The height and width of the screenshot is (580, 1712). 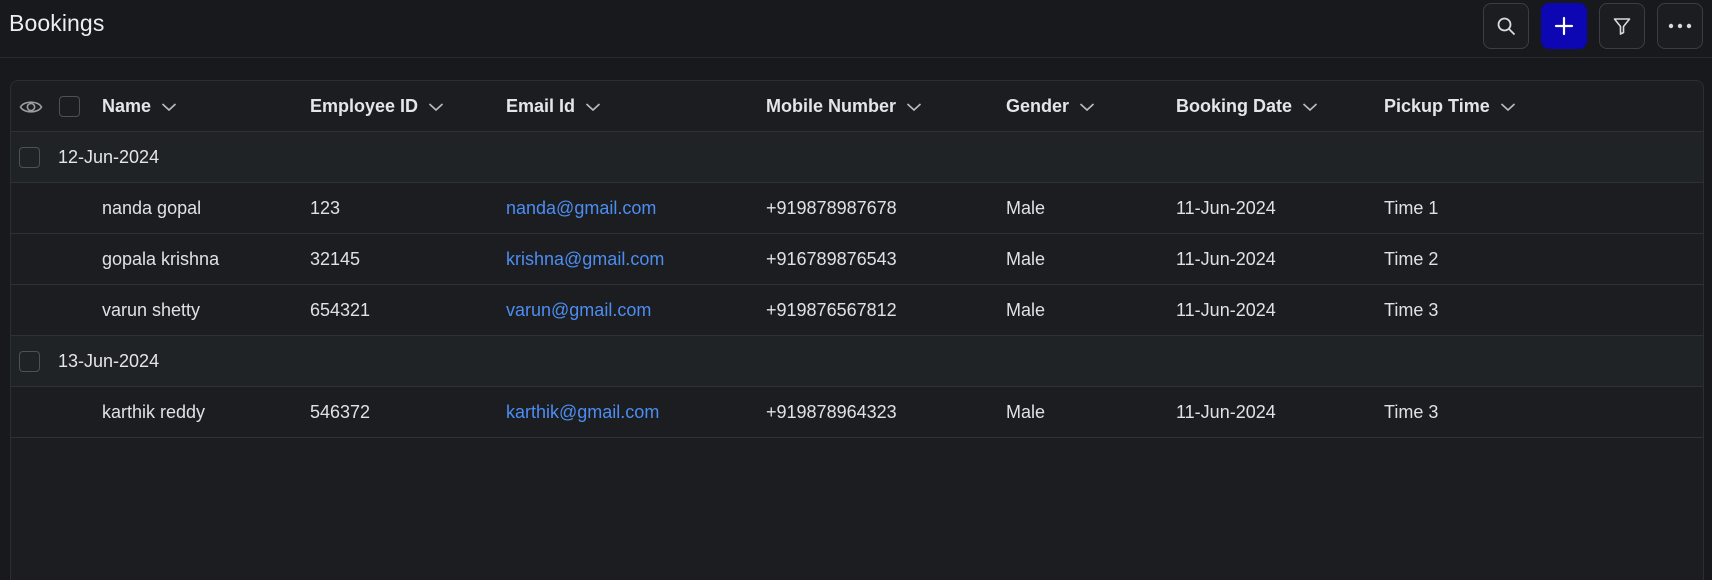 I want to click on more-icon, so click(x=1680, y=26).